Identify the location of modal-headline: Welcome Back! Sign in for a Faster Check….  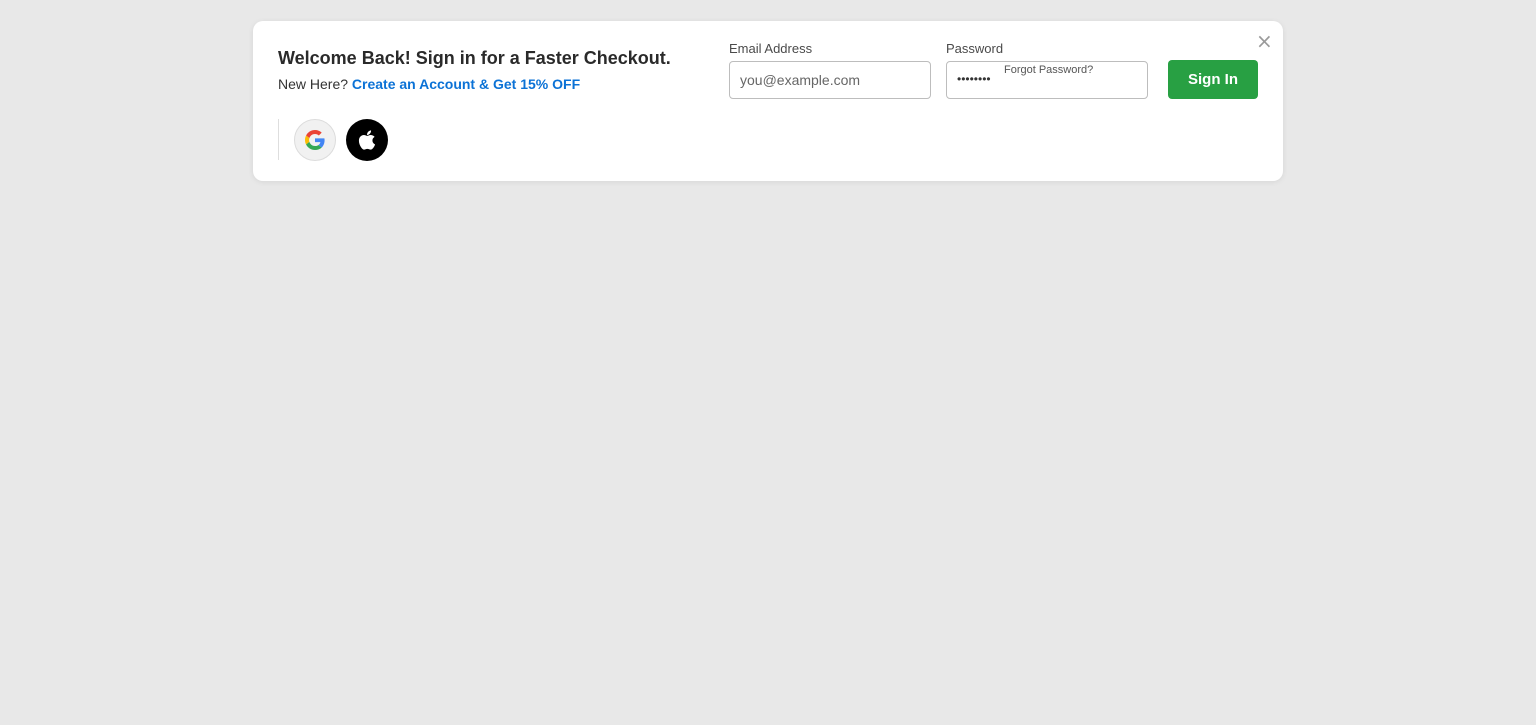
(474, 58).